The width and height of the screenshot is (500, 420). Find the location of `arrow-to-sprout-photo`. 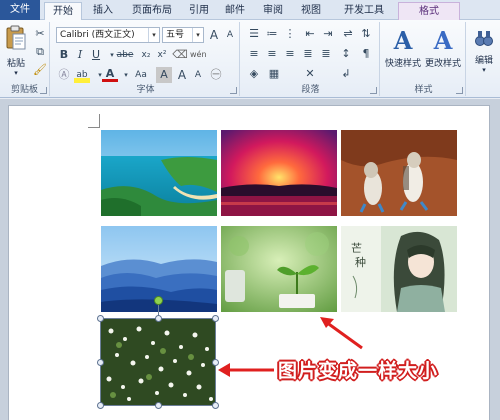

arrow-to-sprout-photo is located at coordinates (344, 335).